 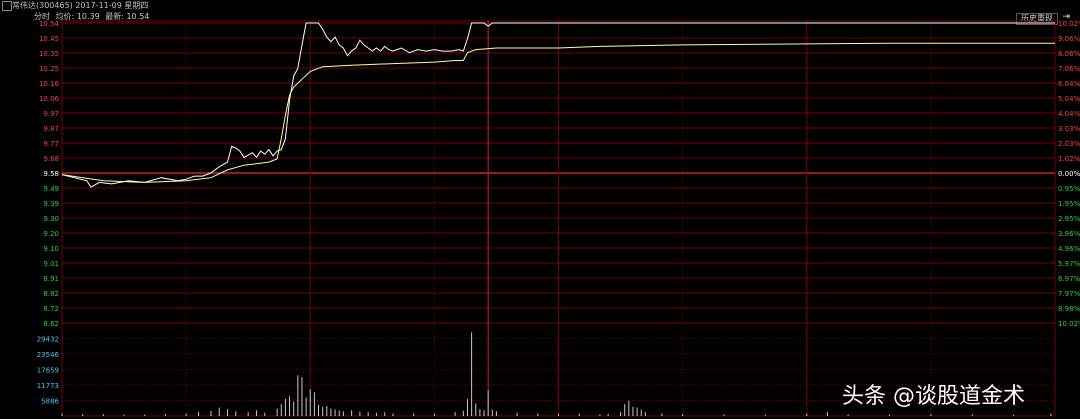 I want to click on volume-tick-label: 29432, so click(x=48, y=339).